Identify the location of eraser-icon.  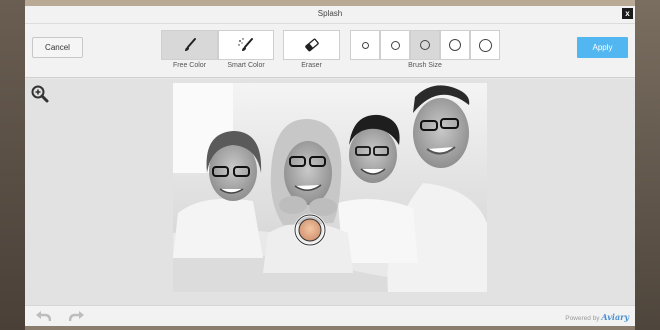
(311, 45).